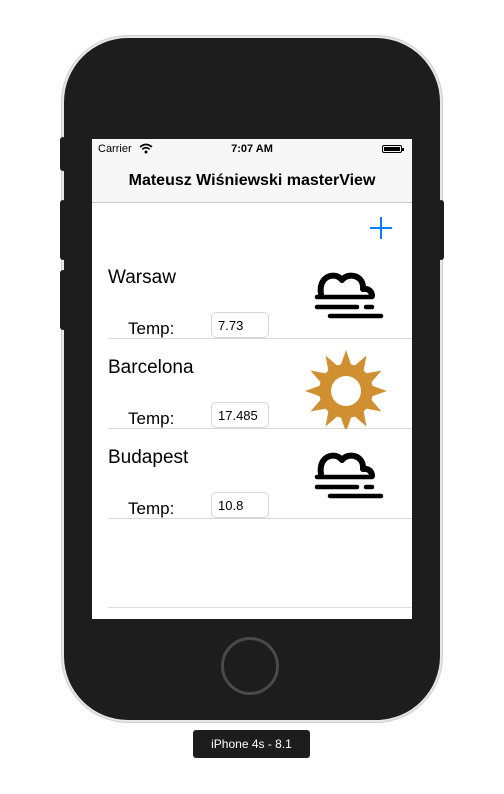  Describe the element at coordinates (260, 384) in the screenshot. I see `table-row: Barcelona Temp:` at that location.